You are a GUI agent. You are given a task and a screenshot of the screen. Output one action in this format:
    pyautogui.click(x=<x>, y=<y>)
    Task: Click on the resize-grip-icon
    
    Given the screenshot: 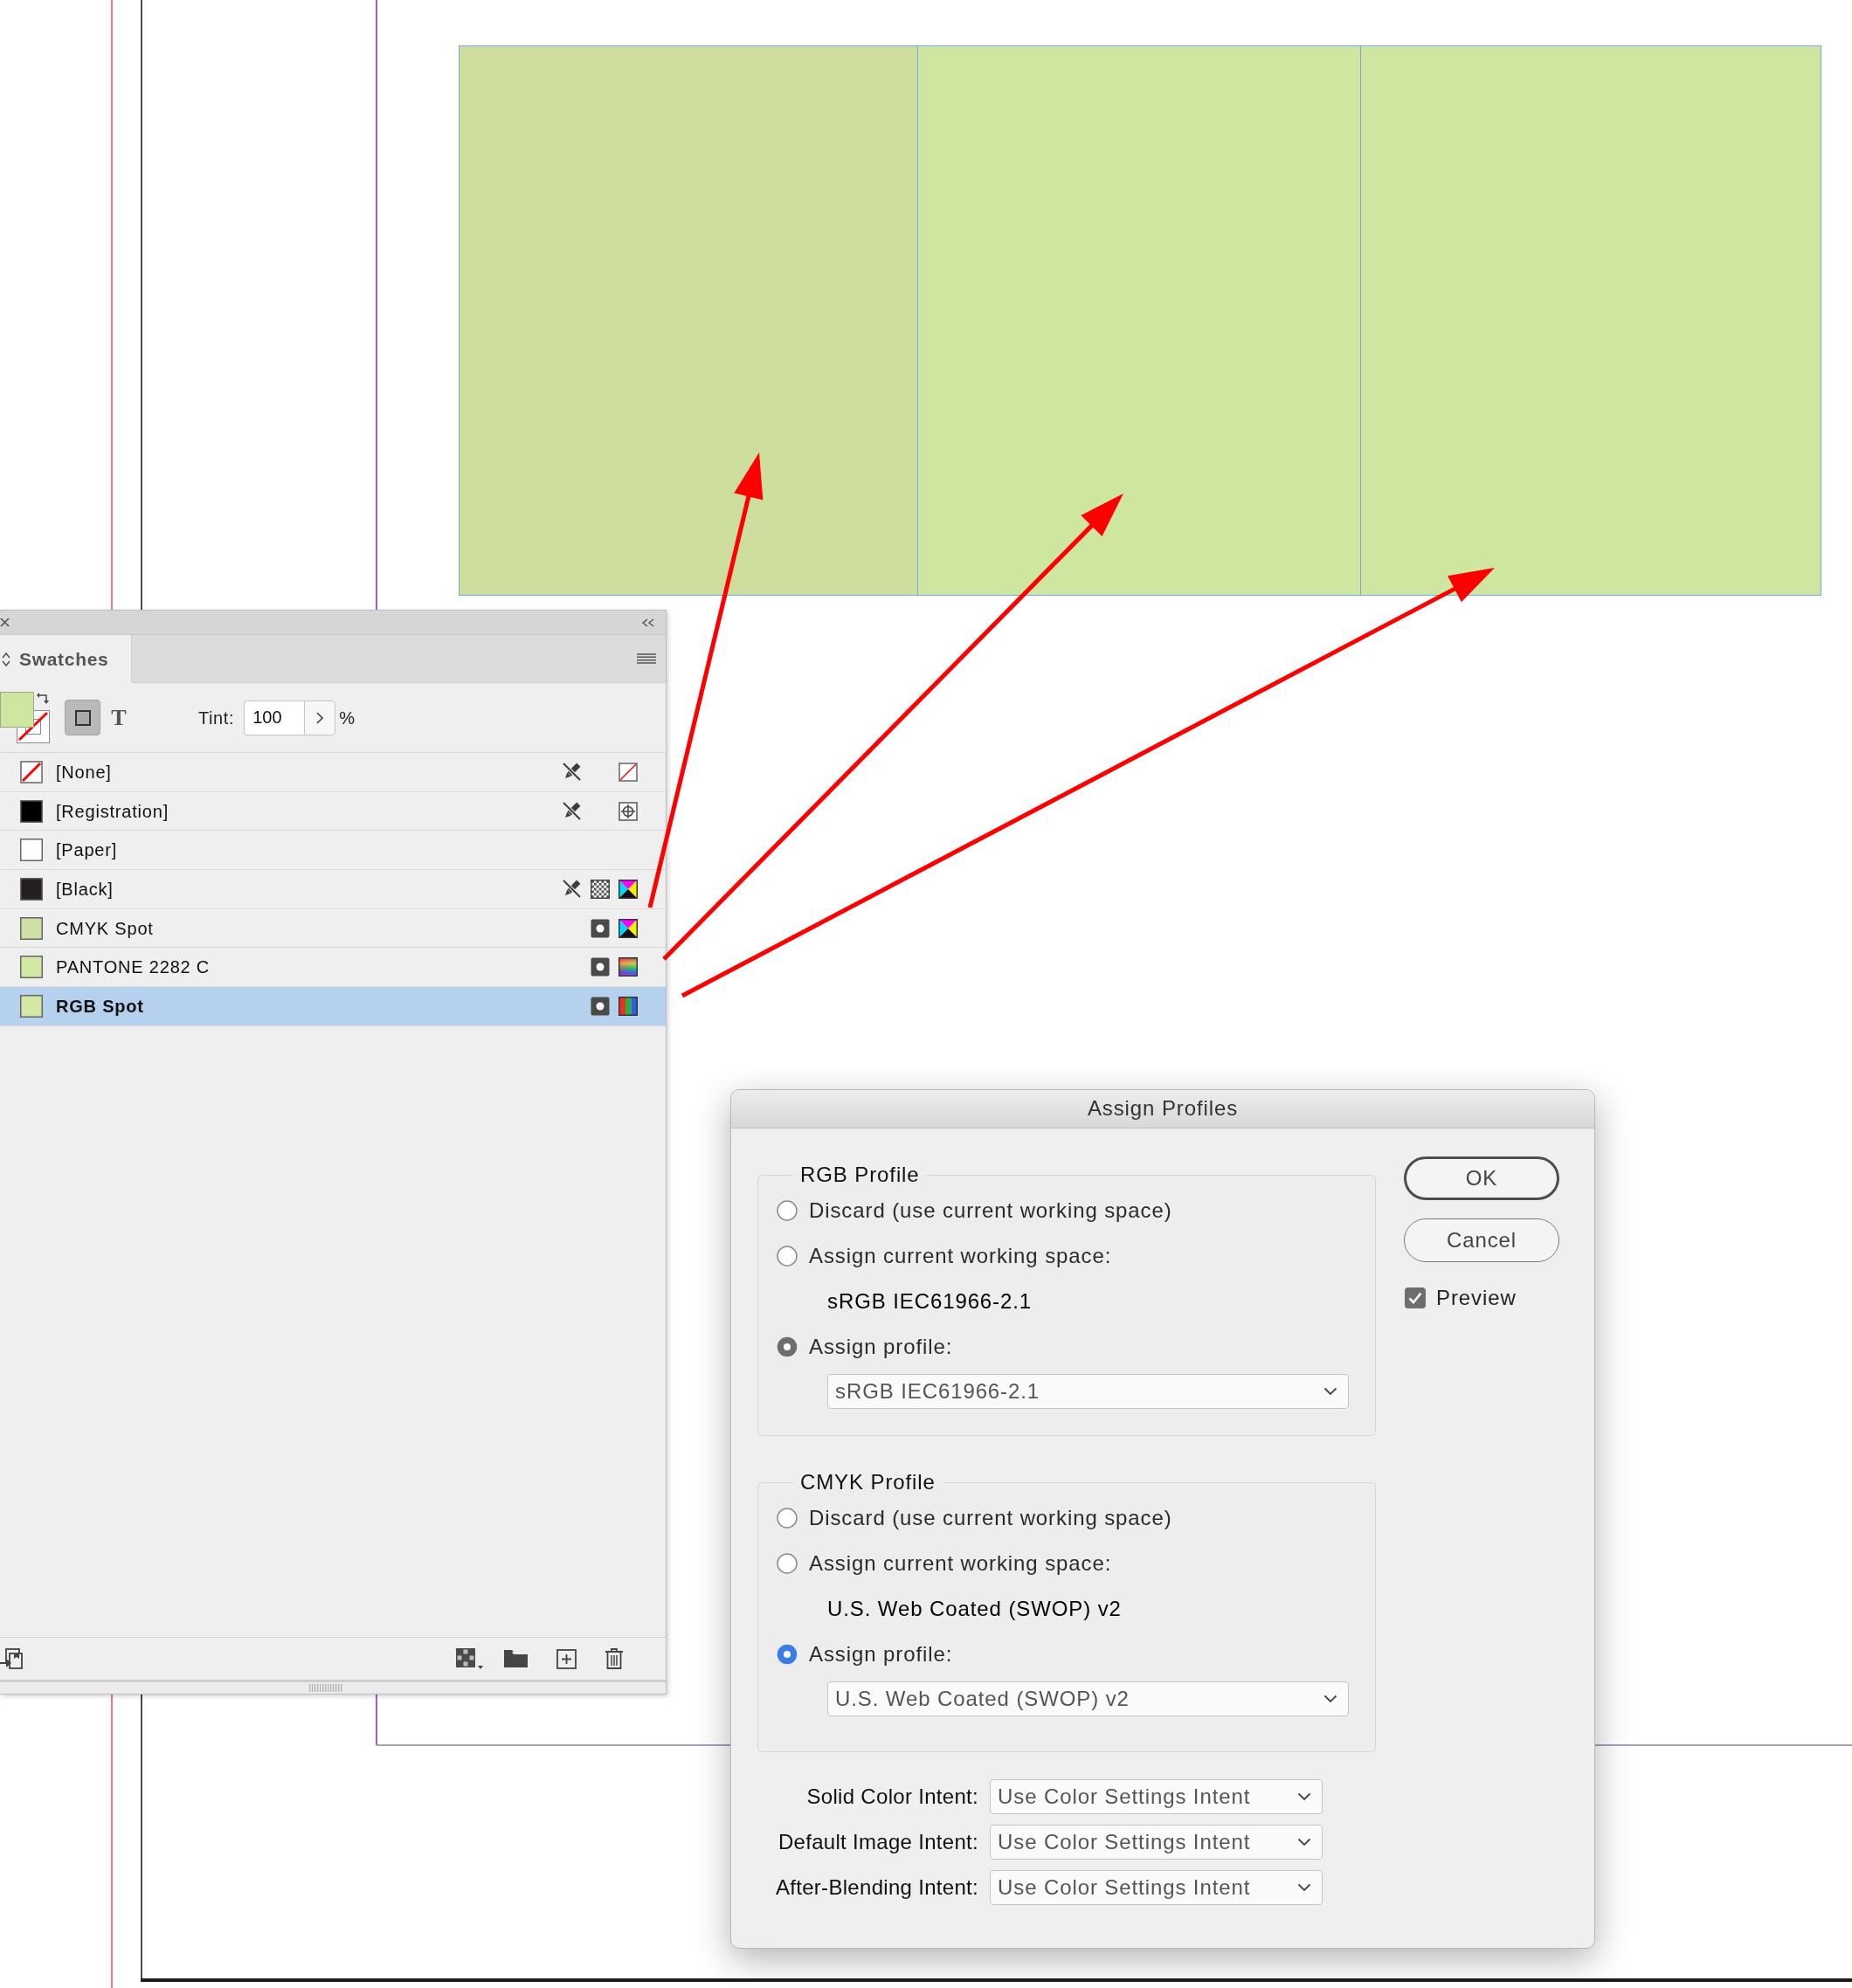 What is the action you would take?
    pyautogui.click(x=325, y=1688)
    